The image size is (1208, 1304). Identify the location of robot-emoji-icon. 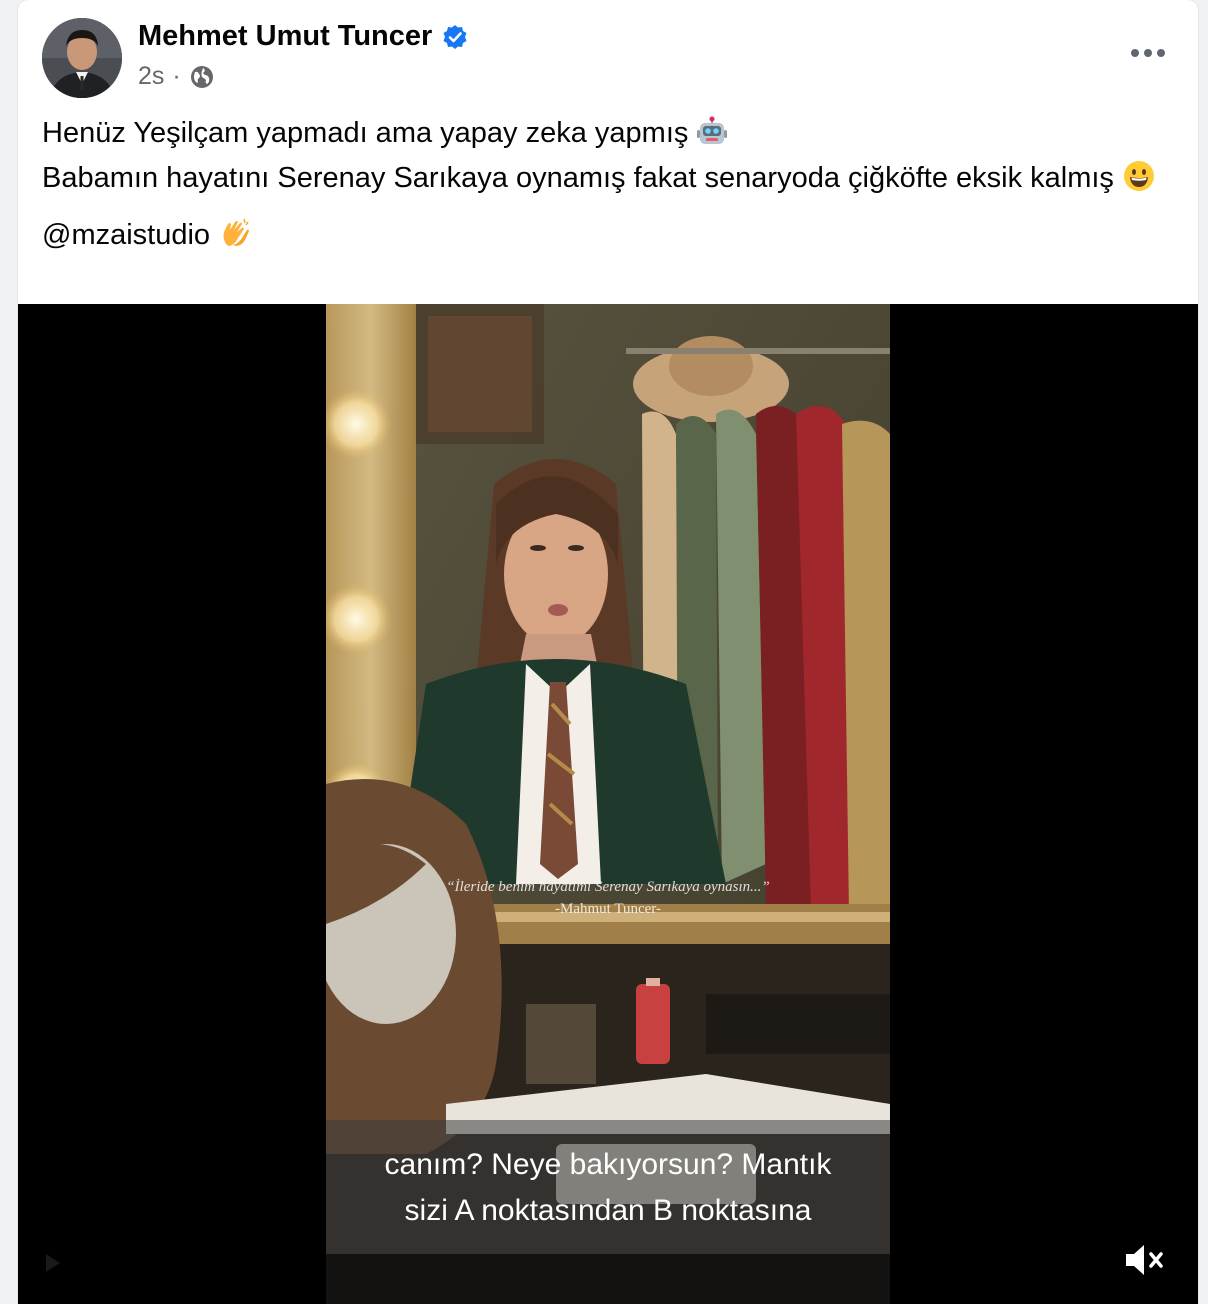
(712, 137).